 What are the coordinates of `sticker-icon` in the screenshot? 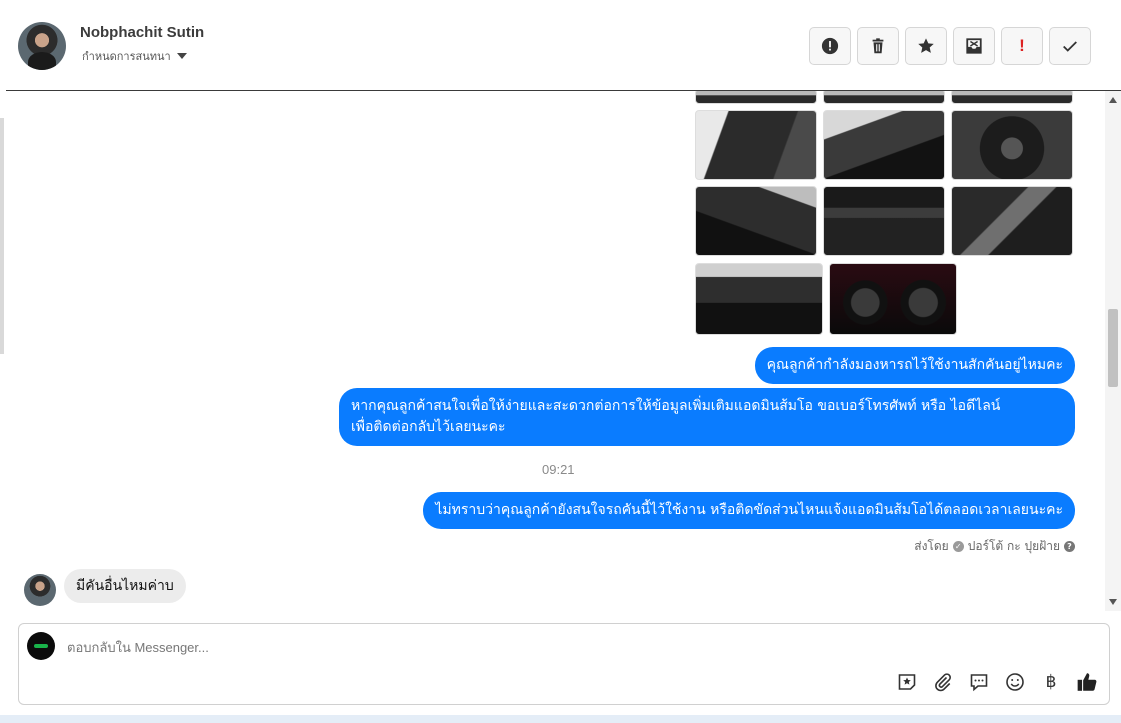 It's located at (907, 682).